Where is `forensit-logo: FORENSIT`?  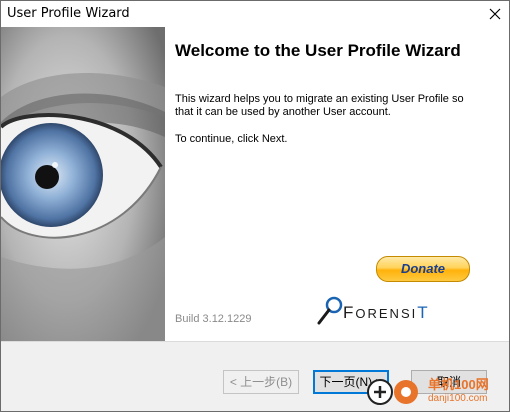
forensit-logo: FORENSIT is located at coordinates (395, 311).